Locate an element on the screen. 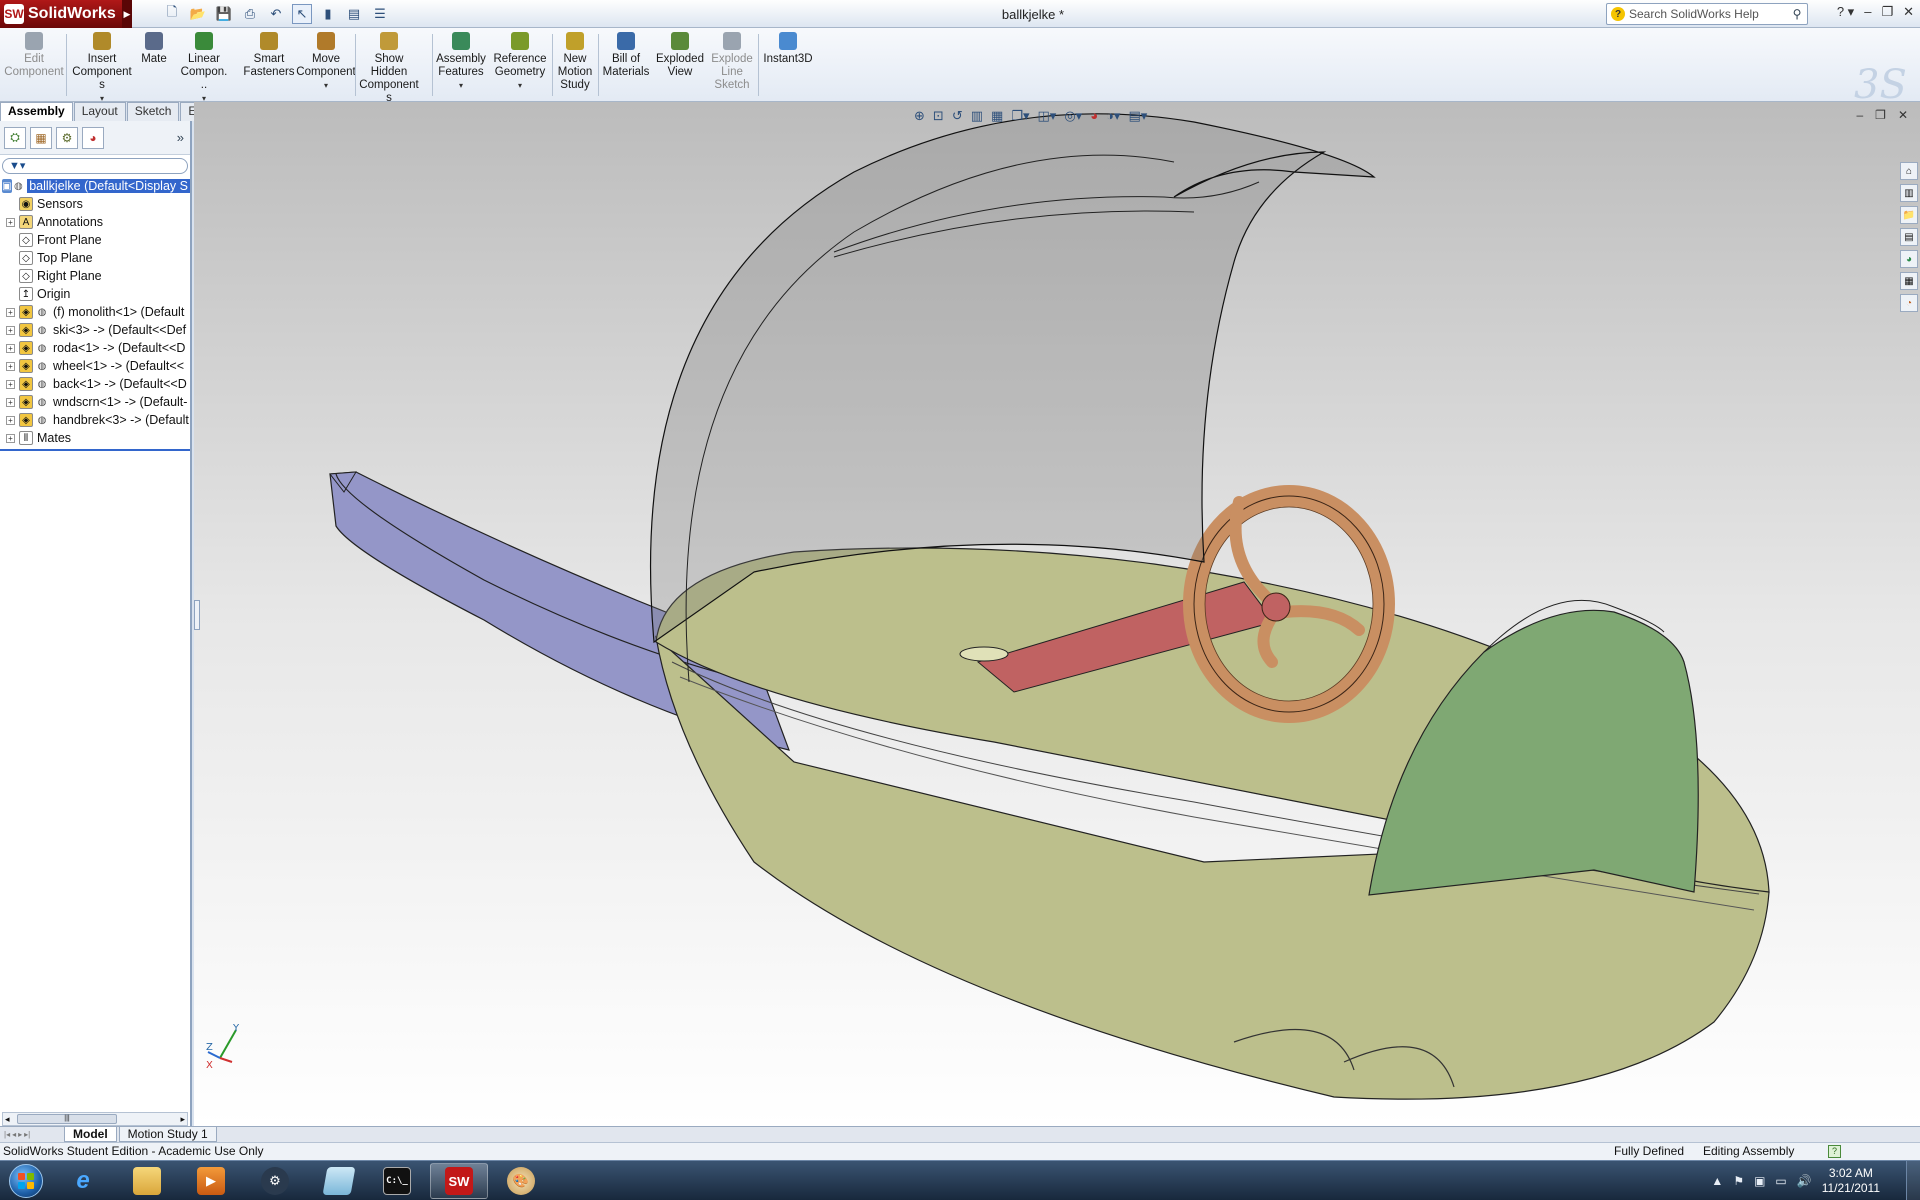 This screenshot has height=1200, width=1920. system-clock: 3:02 AM 11/21/2011 is located at coordinates (1851, 1181).